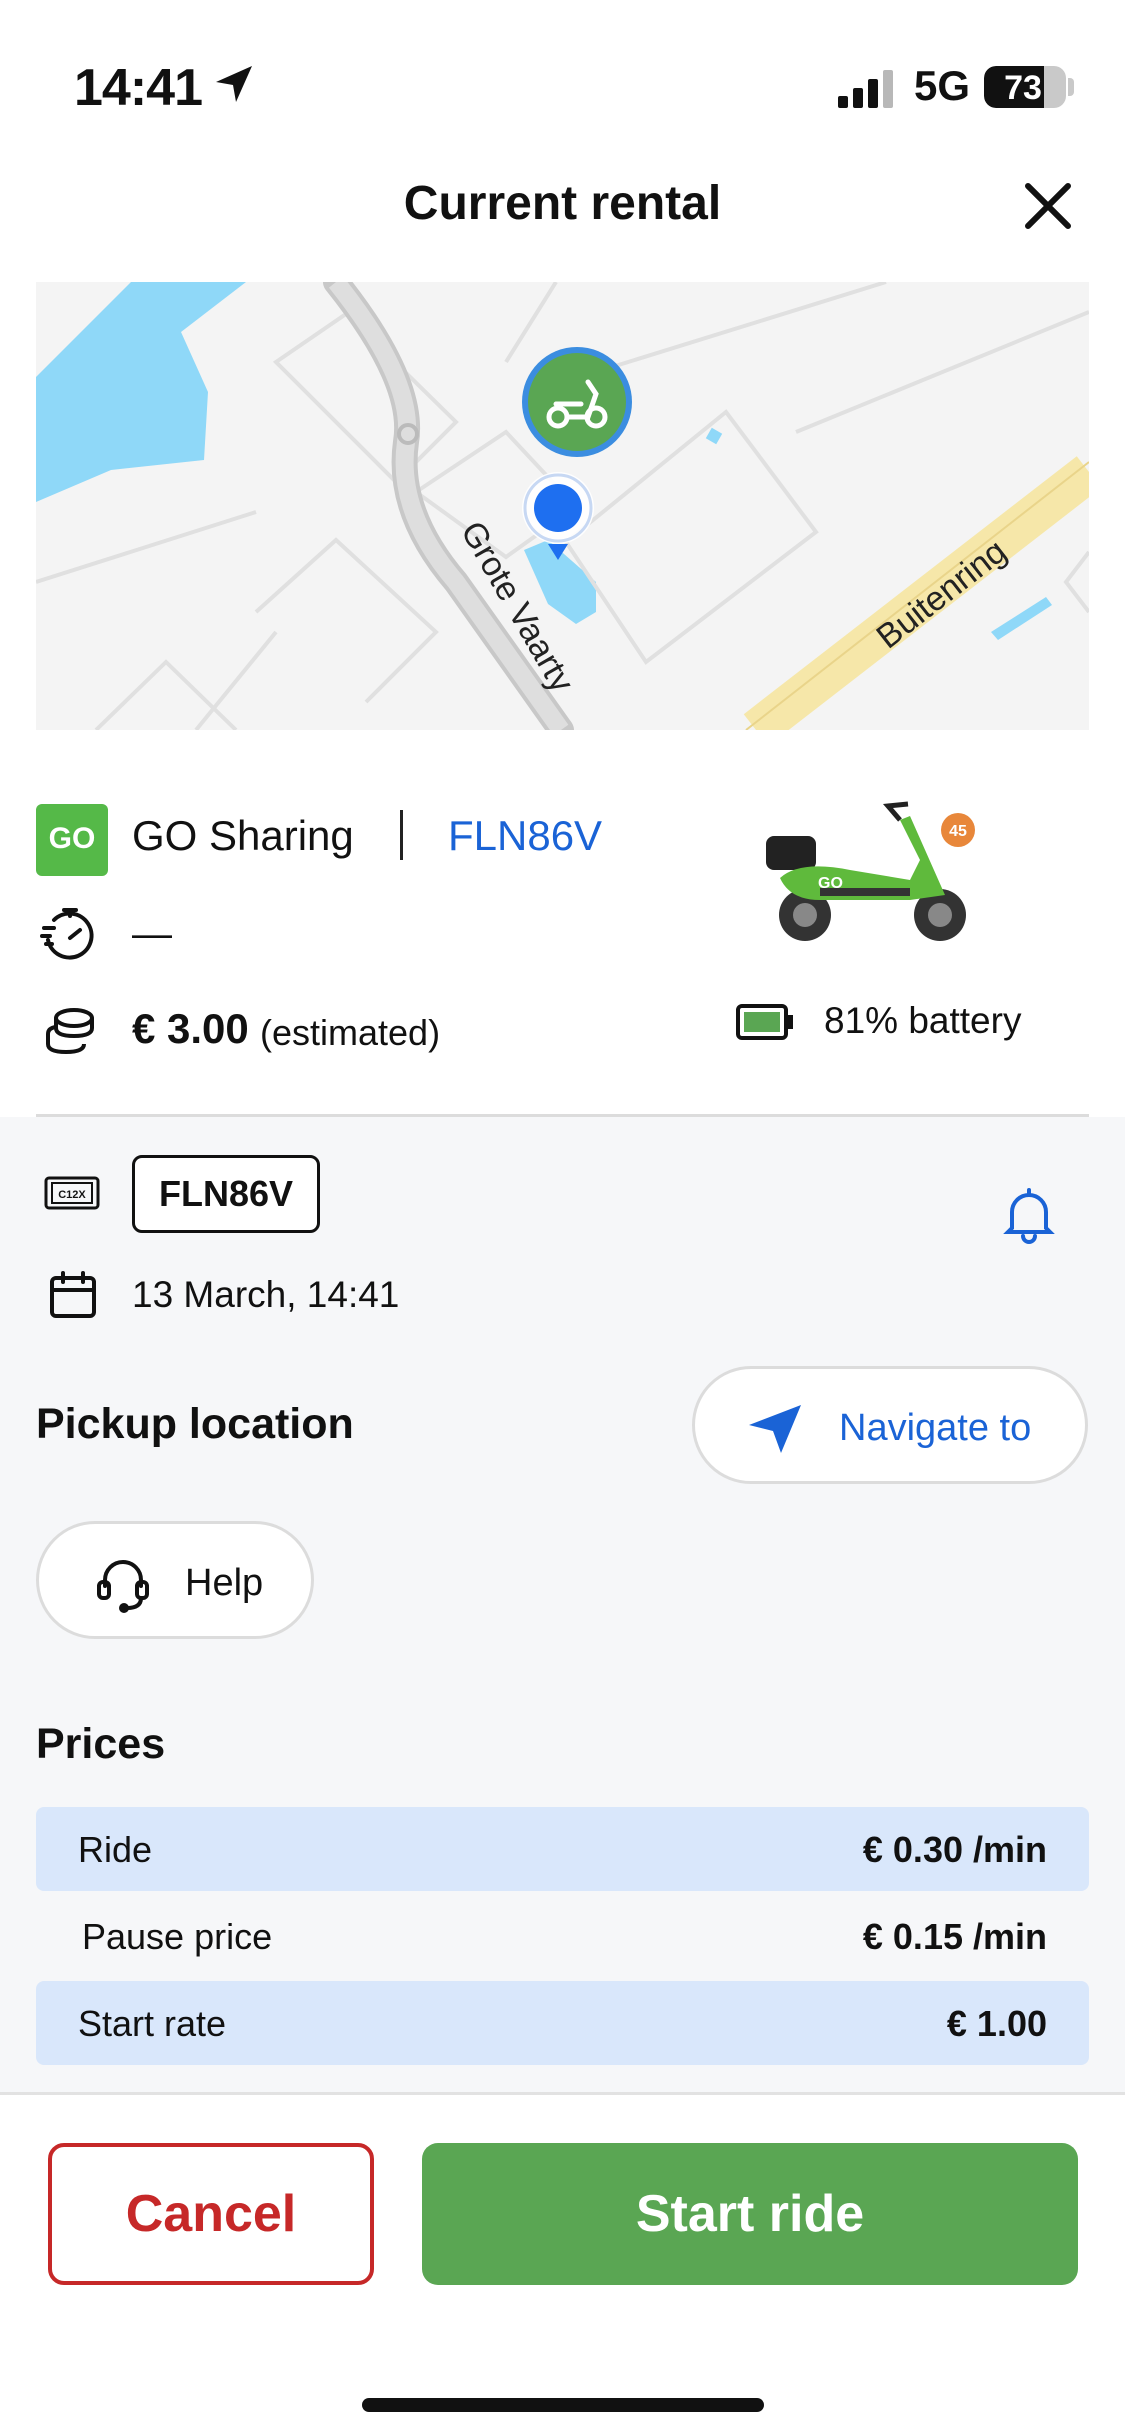 This screenshot has width=1125, height=2436. I want to click on battery-icon: 73, so click(1025, 87).